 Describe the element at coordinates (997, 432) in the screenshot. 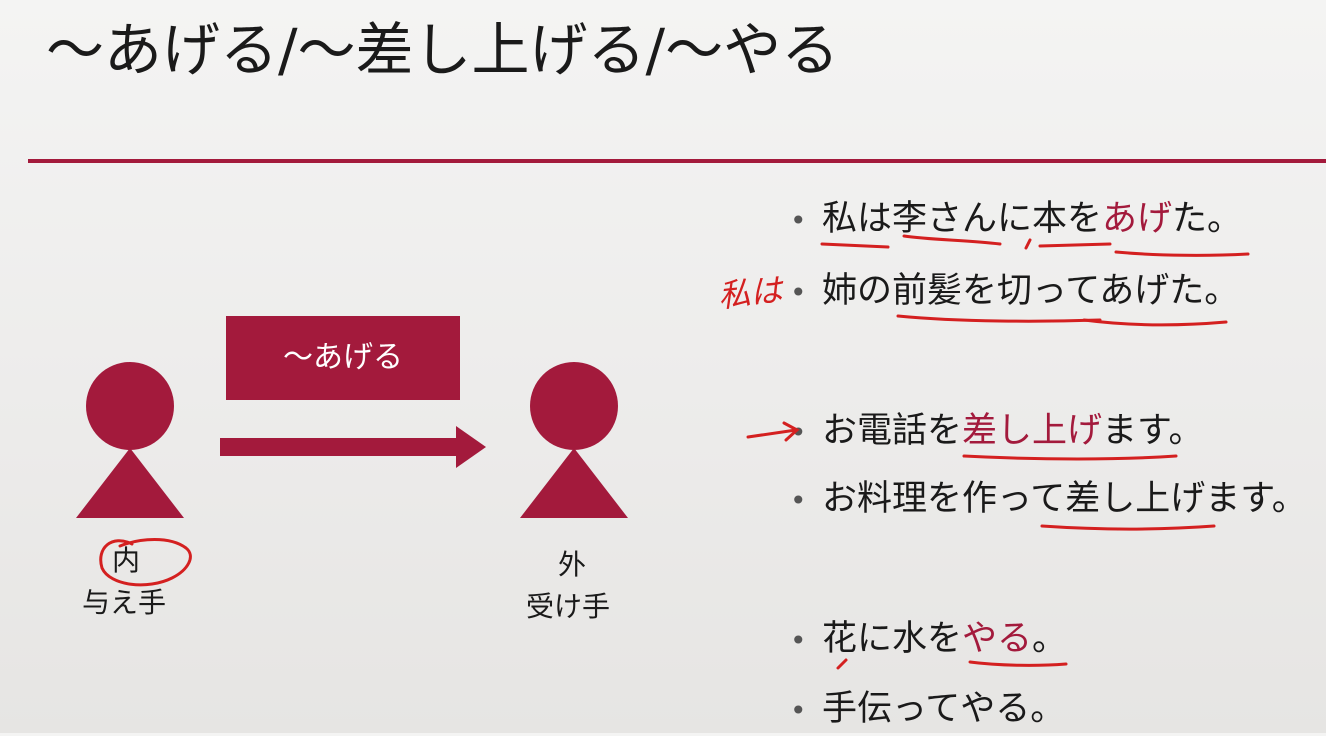

I see `example-item: • お電話を差し上げます。` at that location.